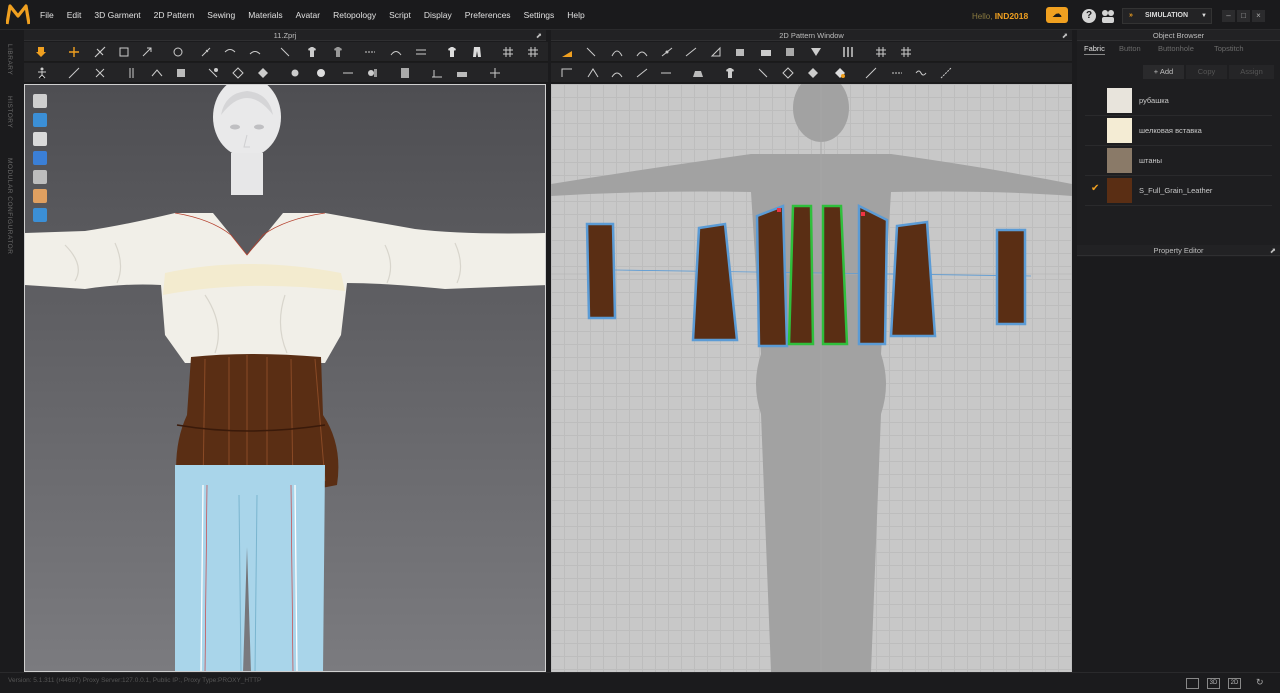  Describe the element at coordinates (813, 73) in the screenshot. I see `trim-edit-icon` at that location.